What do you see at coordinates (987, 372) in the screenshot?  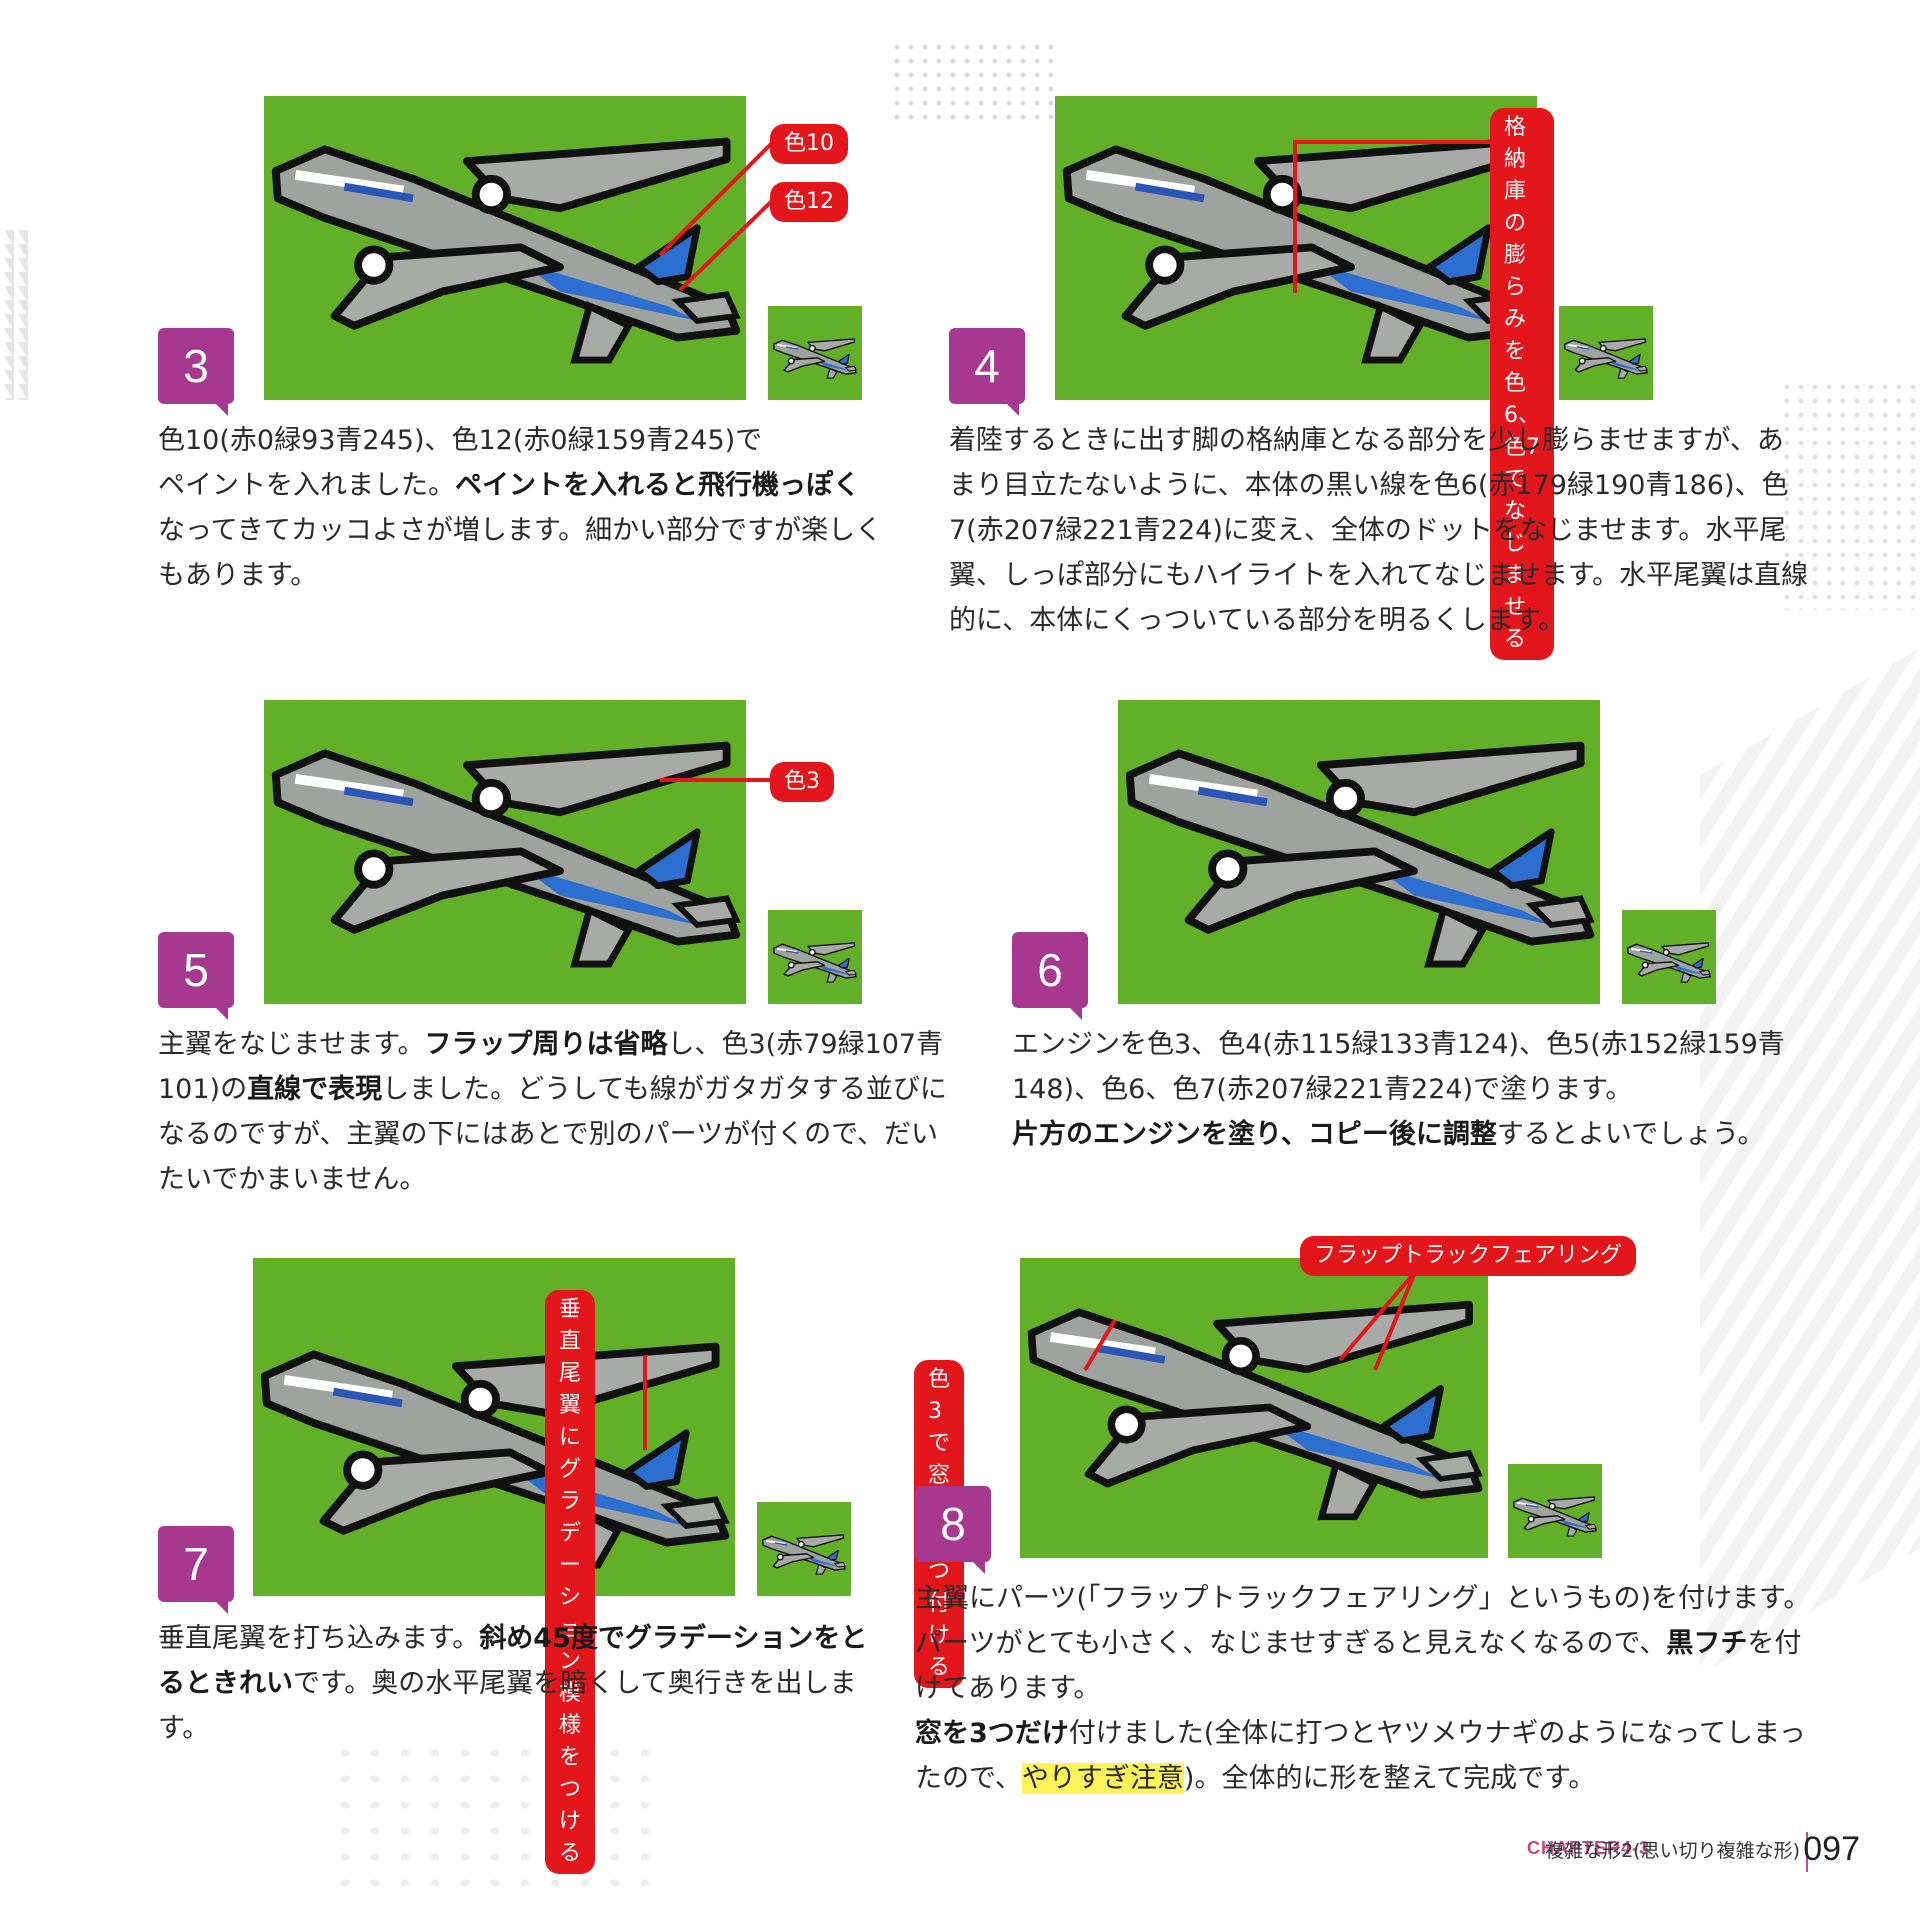 I see `step-number-badge: 4` at bounding box center [987, 372].